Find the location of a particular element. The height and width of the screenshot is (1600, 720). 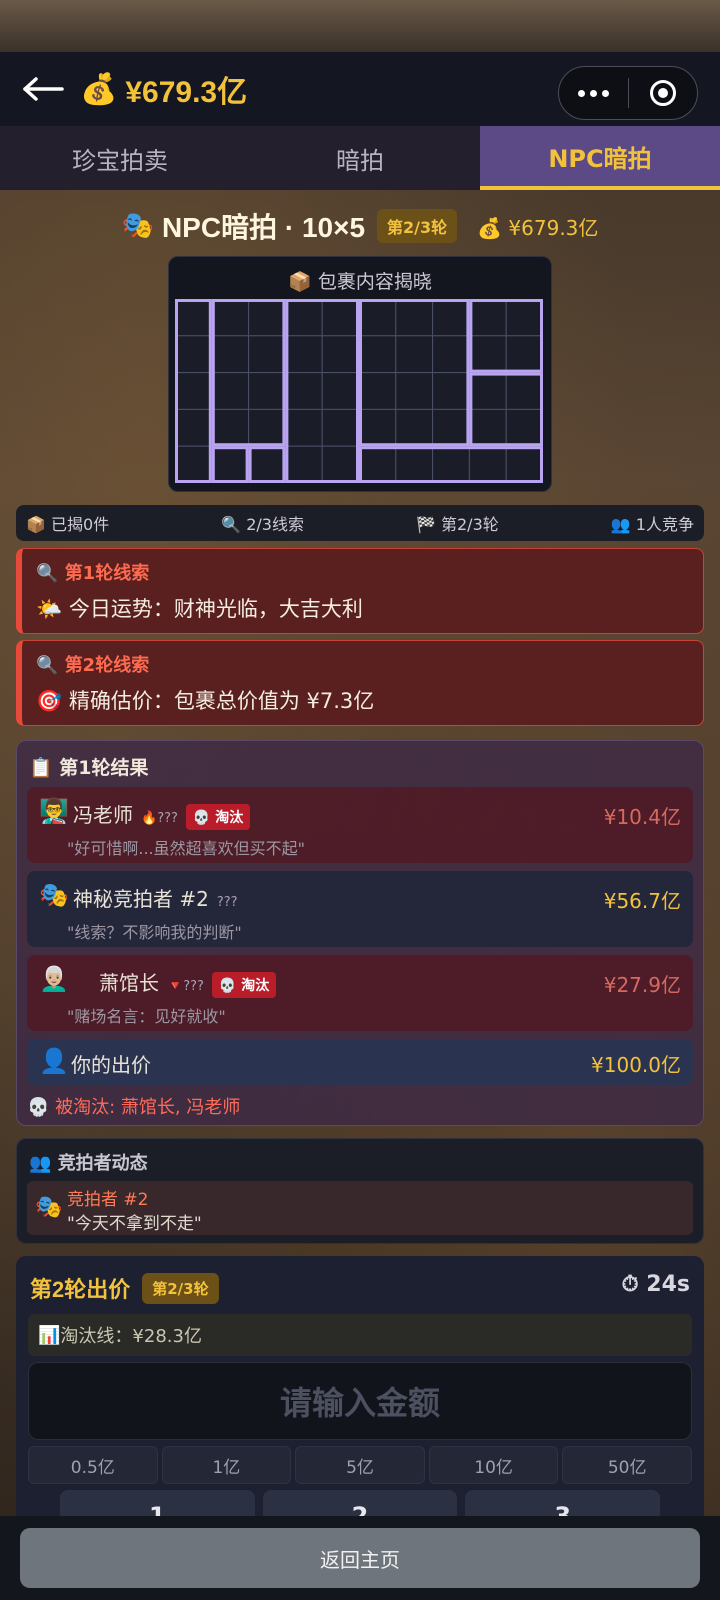

bidder-tag: ??? is located at coordinates (227, 902).